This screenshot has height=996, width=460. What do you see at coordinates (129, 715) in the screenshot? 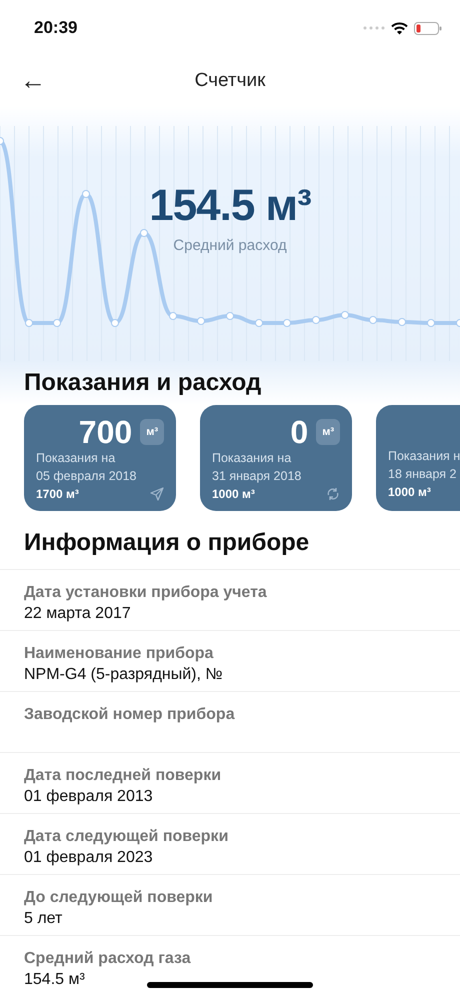
I see `info-label: Заводской номер прибора` at bounding box center [129, 715].